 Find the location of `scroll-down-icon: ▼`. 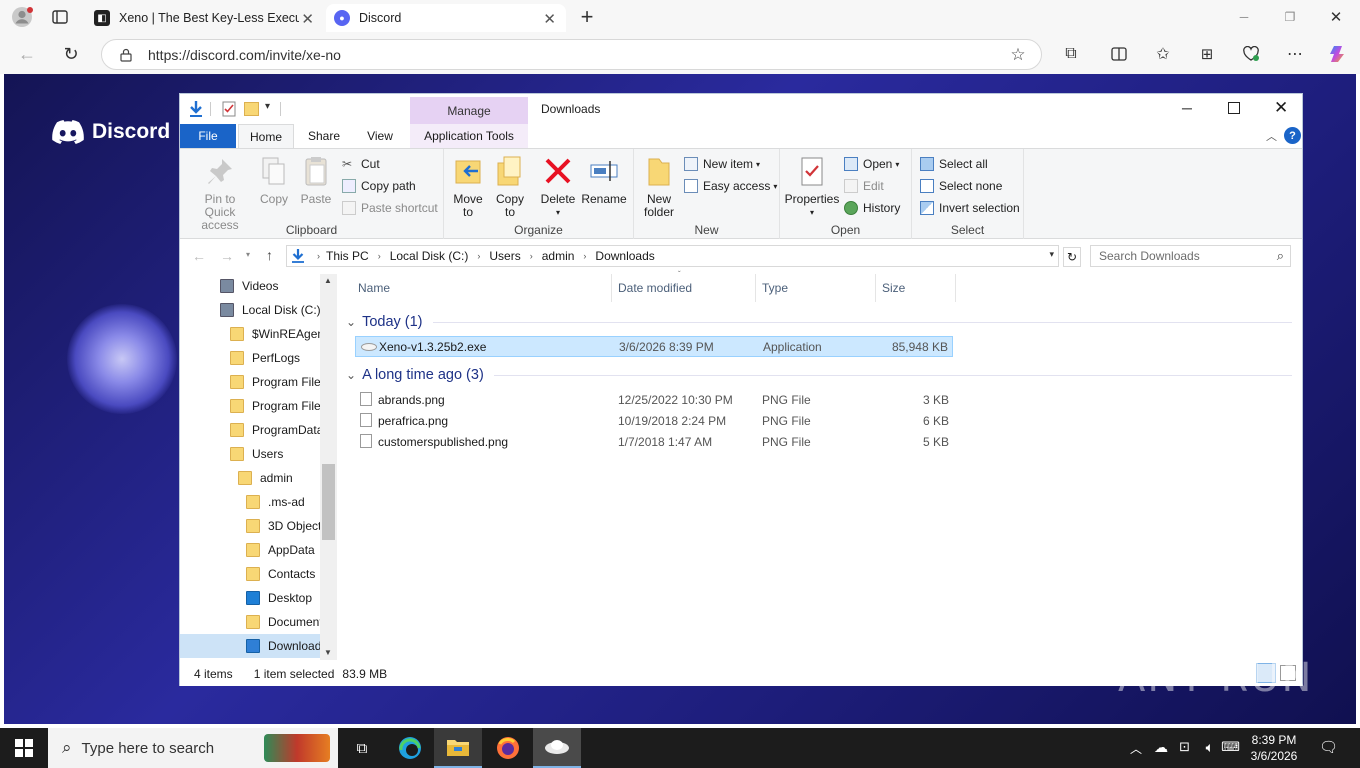

scroll-down-icon: ▼ is located at coordinates (328, 652).